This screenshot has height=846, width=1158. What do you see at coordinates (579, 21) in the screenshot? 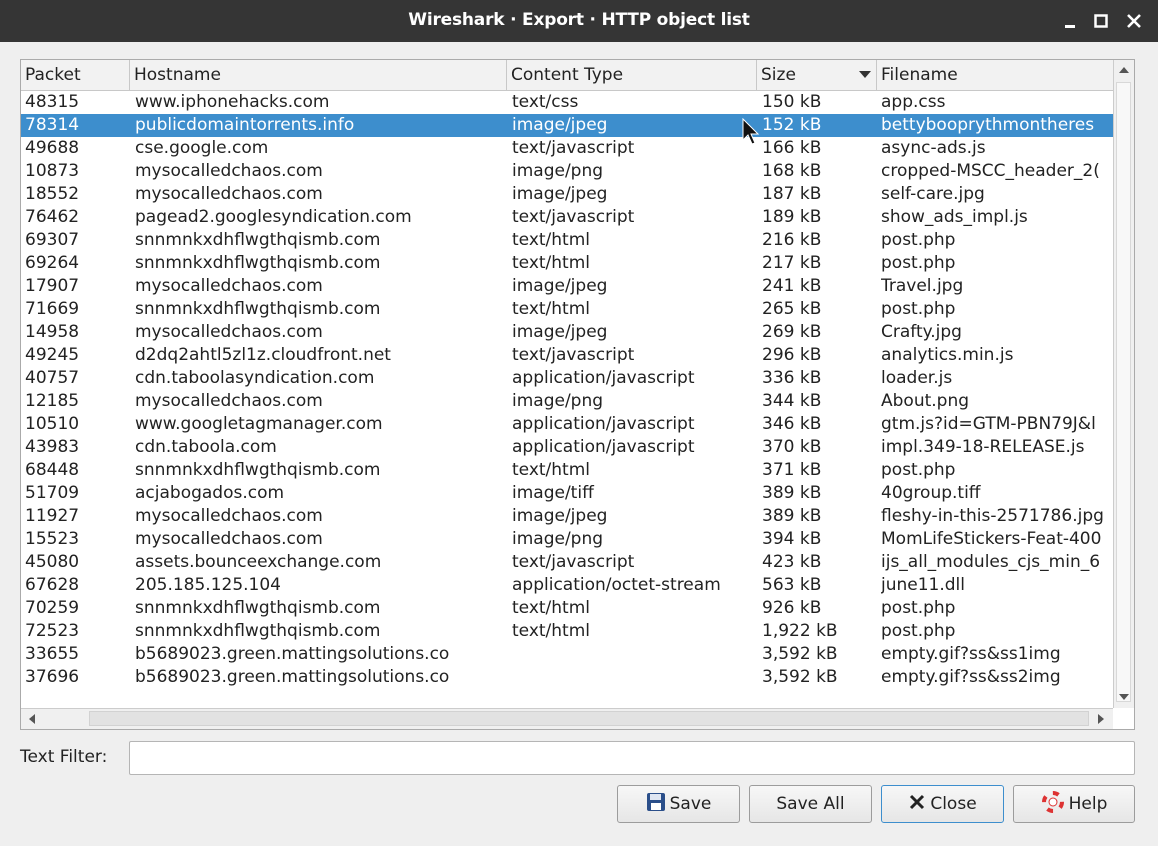
I see `title-bar: Wireshark · Export · HTTP object list` at bounding box center [579, 21].